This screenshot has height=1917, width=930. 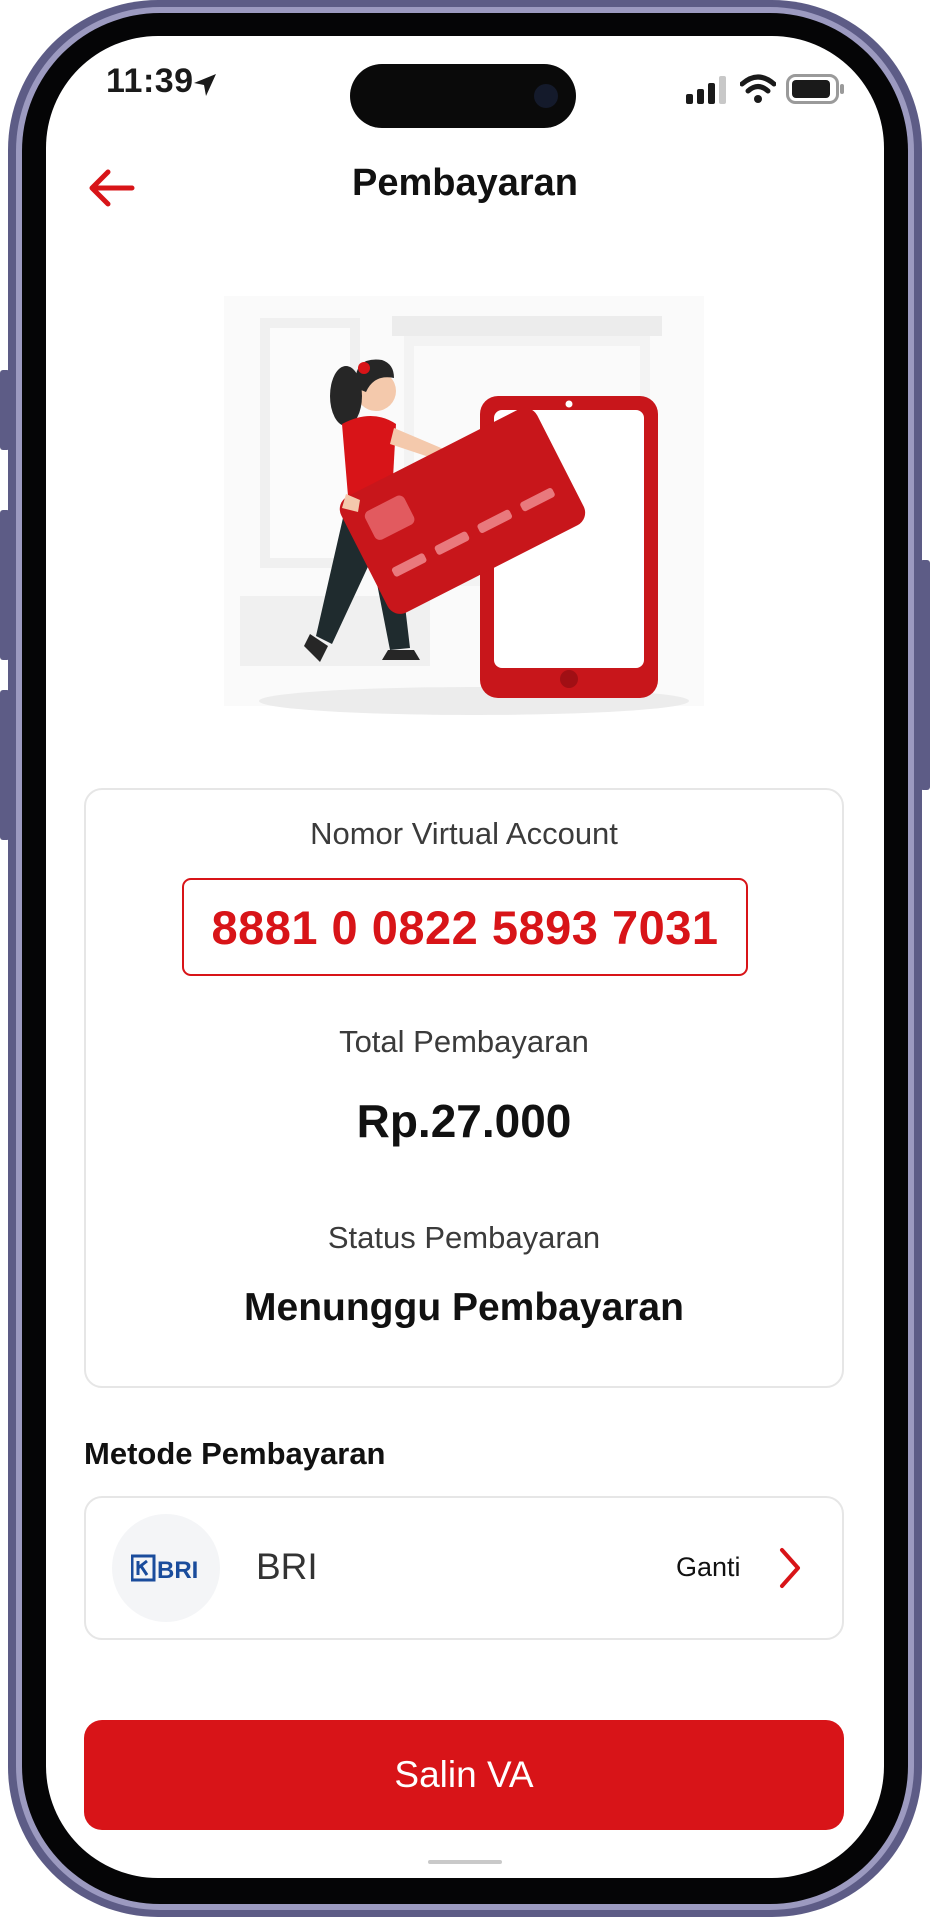 I want to click on copy-va-button: Salin VA, so click(x=464, y=1775).